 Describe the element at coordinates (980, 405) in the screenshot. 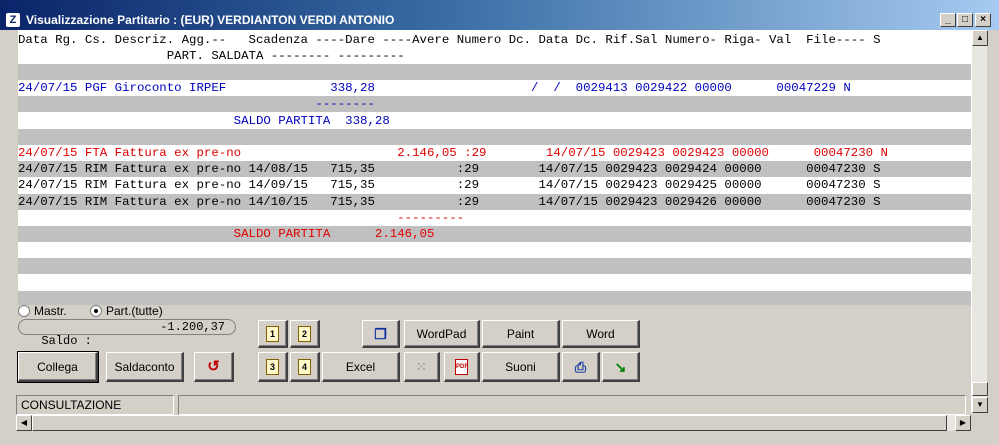

I see `scroll-down-button: ▼` at that location.